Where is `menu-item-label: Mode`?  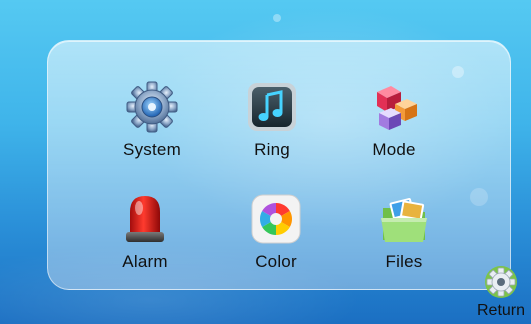 menu-item-label: Mode is located at coordinates (394, 149).